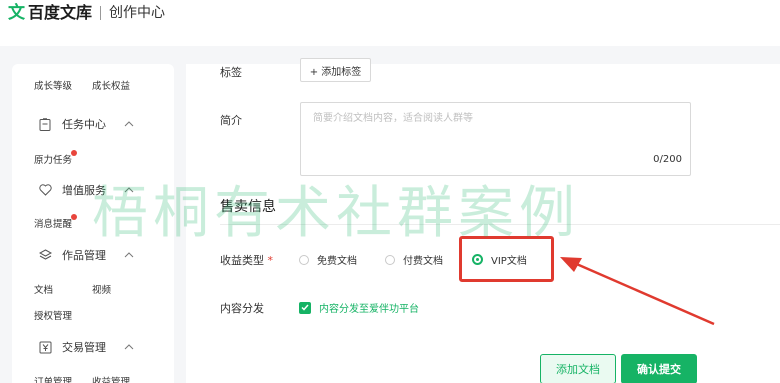  I want to click on sidebar-item-force-tasks: 原力任务, so click(53, 159).